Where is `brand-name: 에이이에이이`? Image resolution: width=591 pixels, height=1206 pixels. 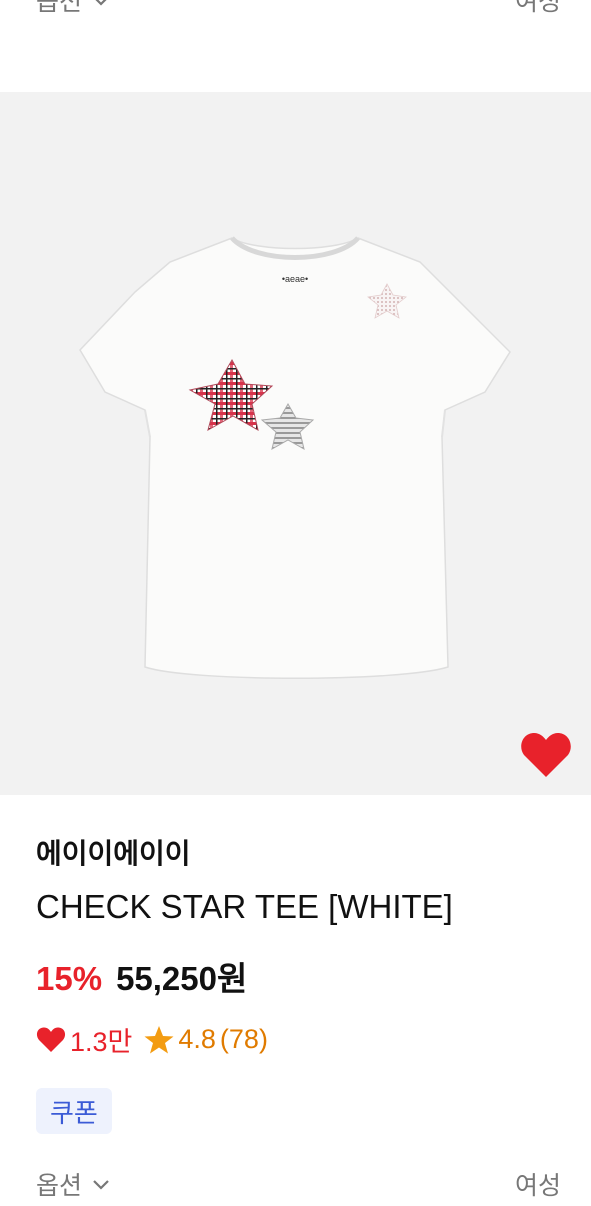 brand-name: 에이이에이이 is located at coordinates (113, 852).